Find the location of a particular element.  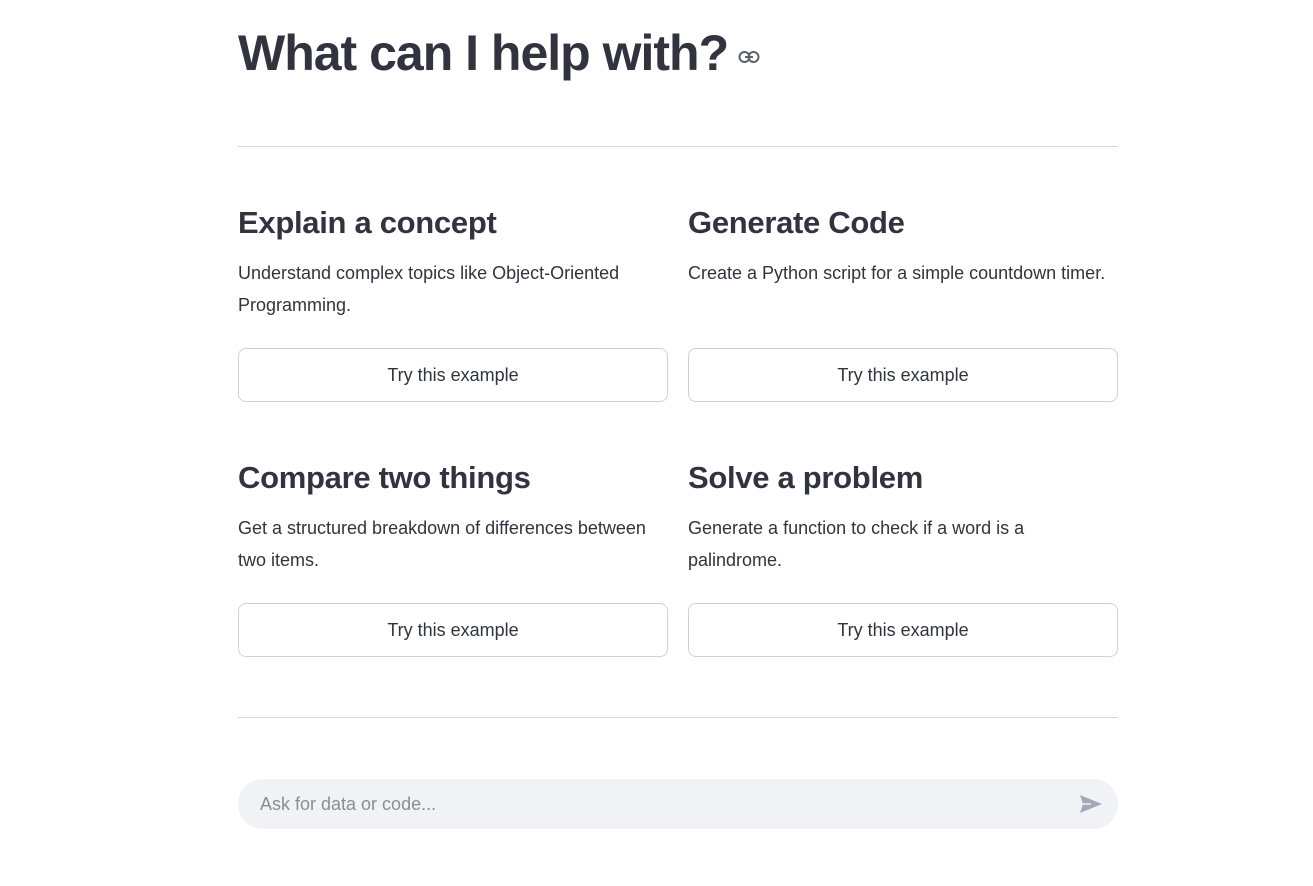

card-title: Explain a concept is located at coordinates (367, 222).